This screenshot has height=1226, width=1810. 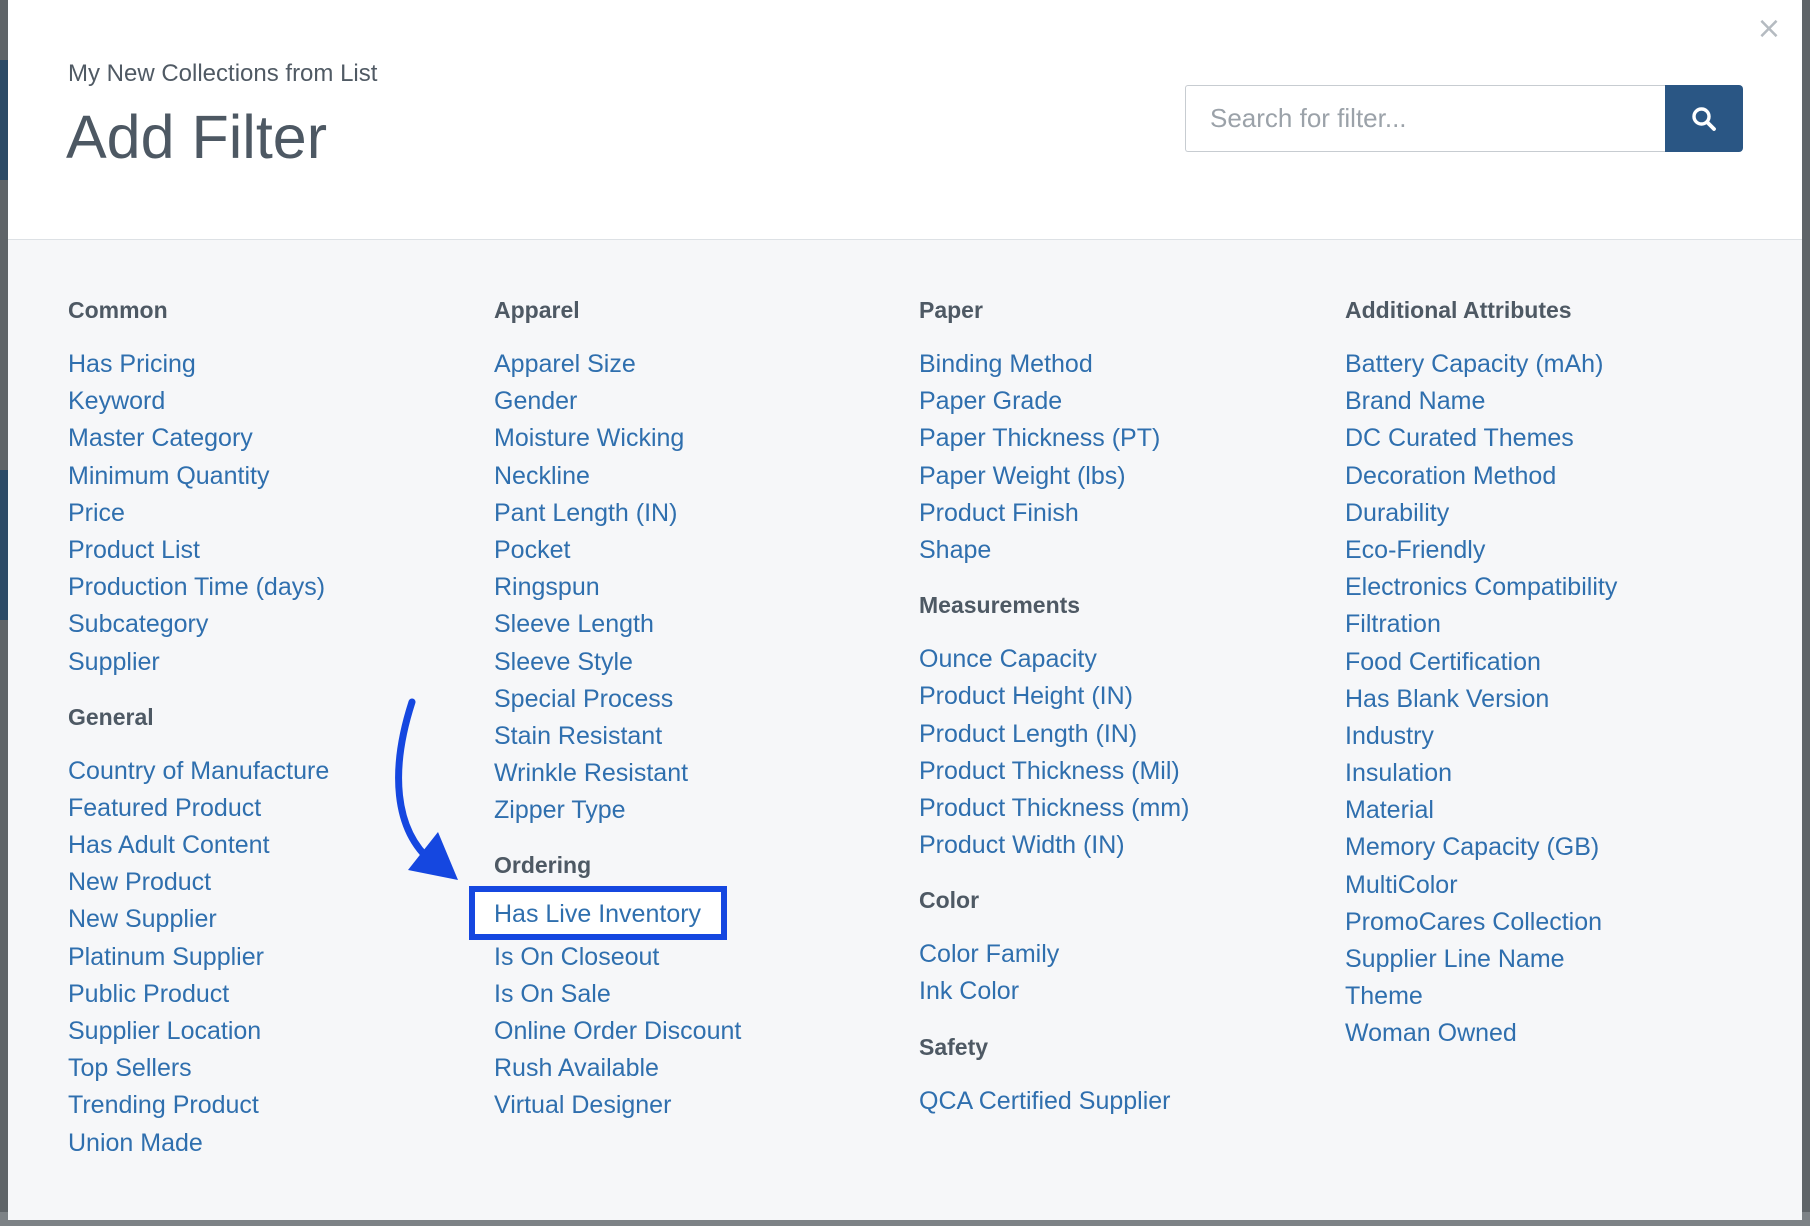 What do you see at coordinates (1458, 310) in the screenshot?
I see `group-title: Additional Attributes` at bounding box center [1458, 310].